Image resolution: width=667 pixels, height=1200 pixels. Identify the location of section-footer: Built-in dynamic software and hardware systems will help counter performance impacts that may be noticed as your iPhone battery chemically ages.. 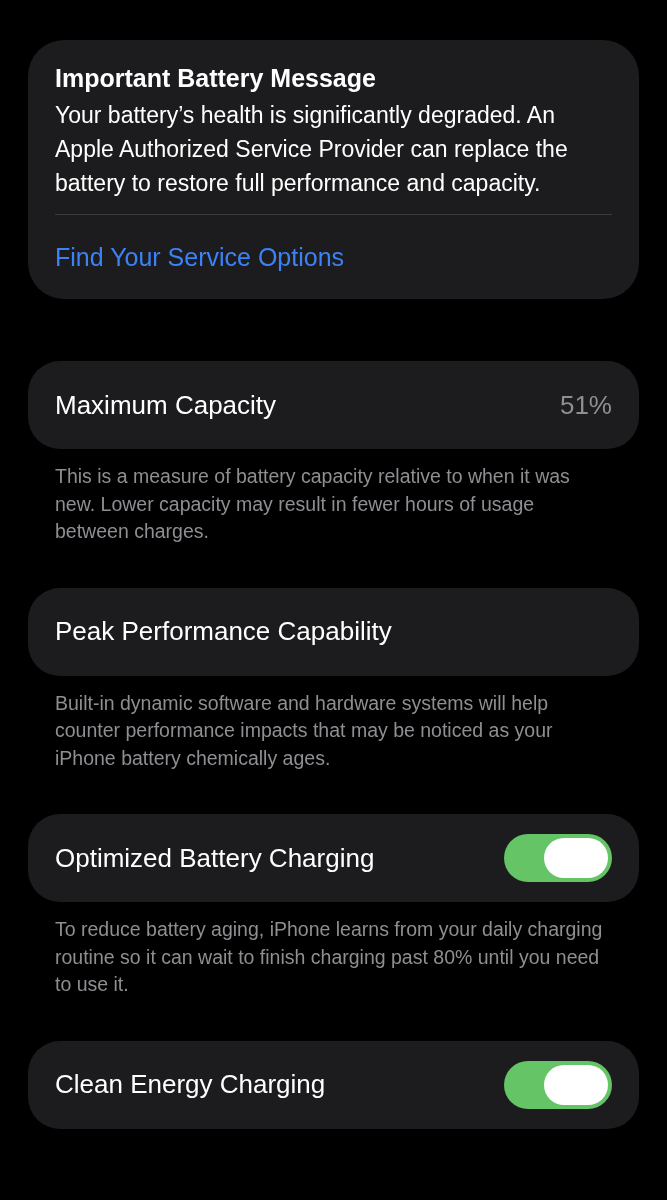
(333, 730).